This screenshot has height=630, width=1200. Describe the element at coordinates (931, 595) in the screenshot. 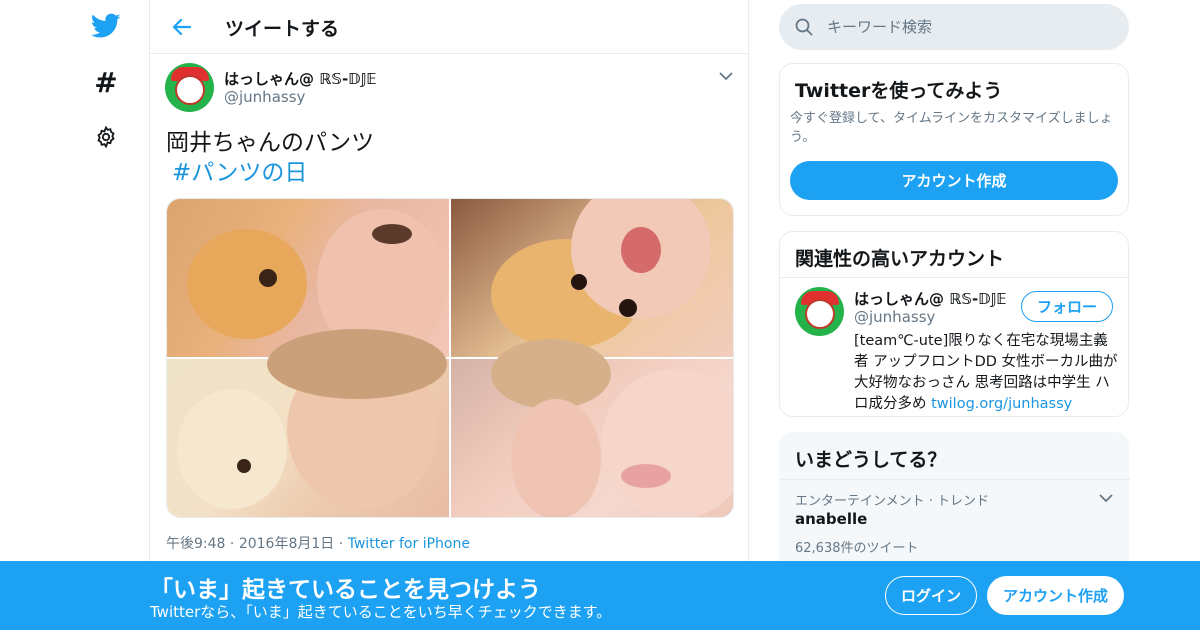

I see `login-button: ログイン` at that location.